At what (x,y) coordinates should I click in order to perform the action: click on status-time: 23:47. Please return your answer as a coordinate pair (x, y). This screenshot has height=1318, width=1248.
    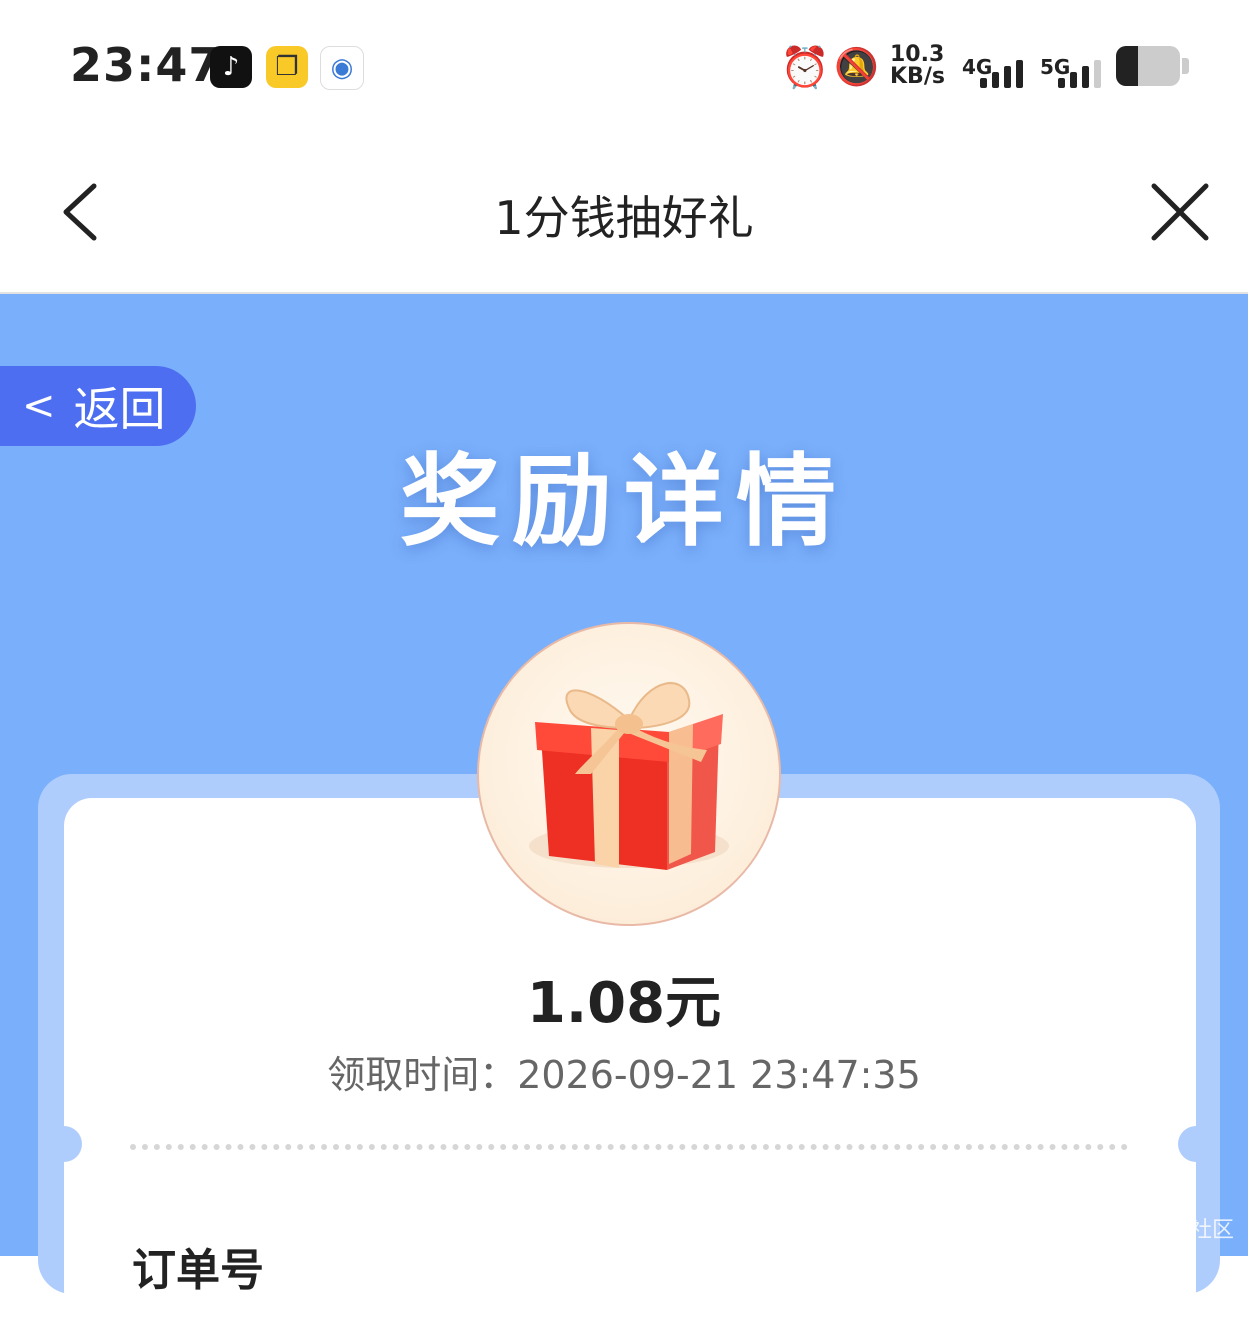
    Looking at the image, I should click on (146, 65).